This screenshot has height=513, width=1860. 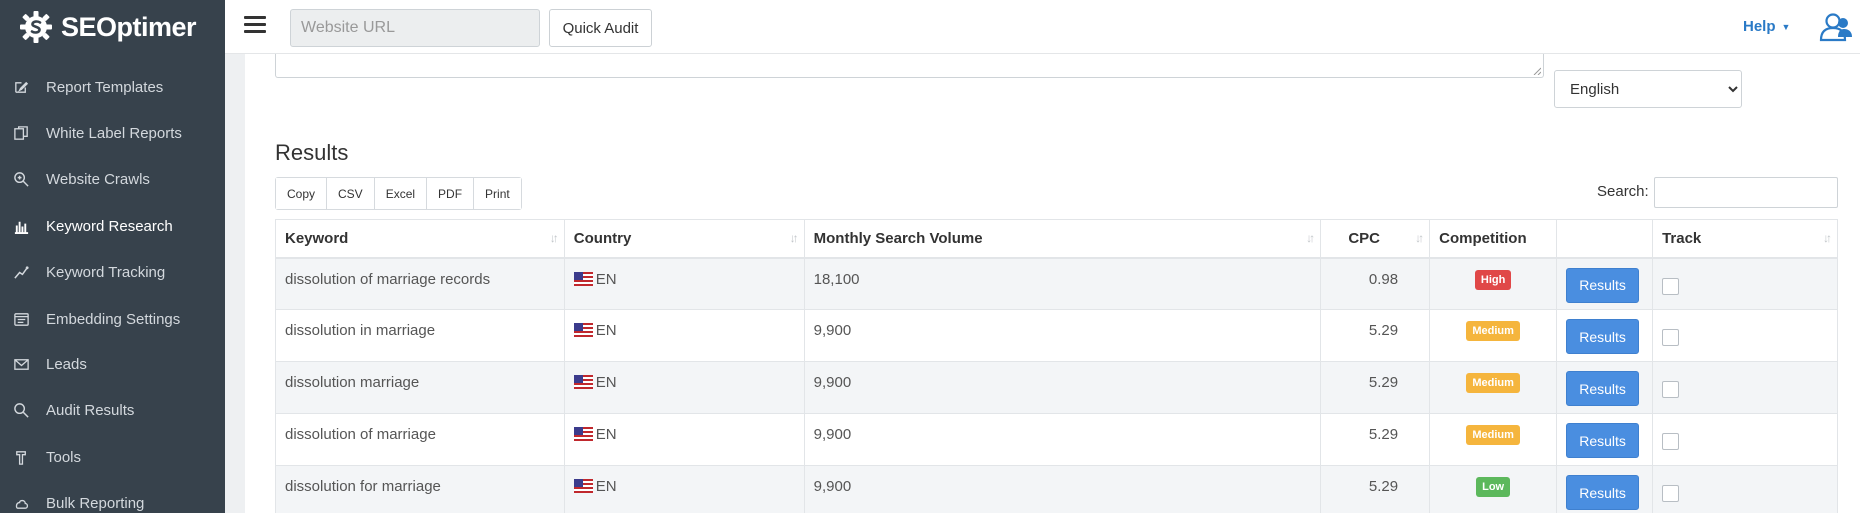 I want to click on sidebar-item-keyword-research: Keyword Research, so click(x=112, y=226).